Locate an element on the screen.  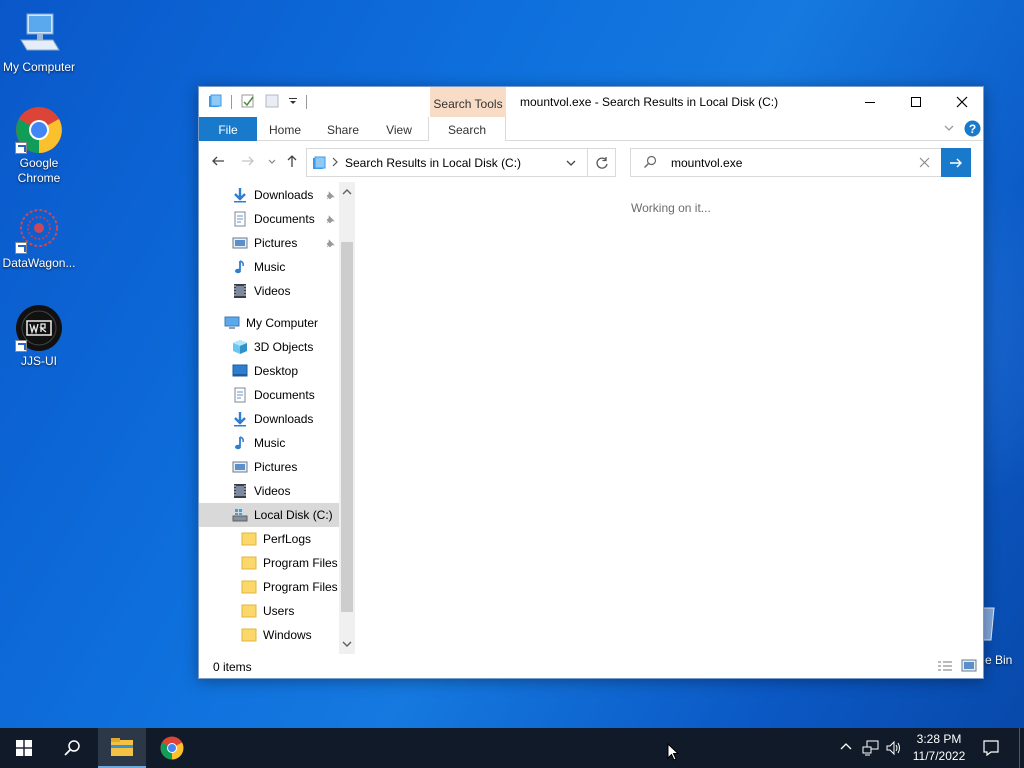
nav-folder-program-files: Program Files is located at coordinates (269, 563).